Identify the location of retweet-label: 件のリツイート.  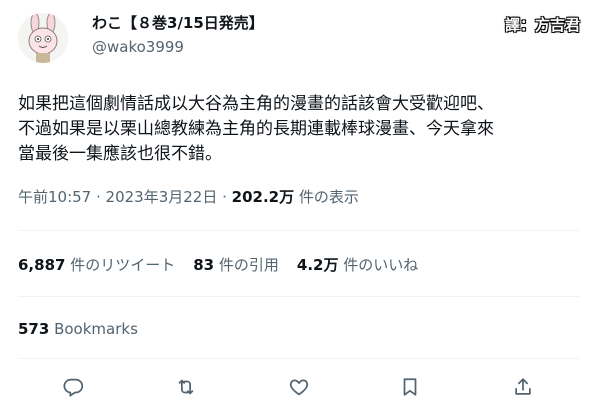
(123, 265).